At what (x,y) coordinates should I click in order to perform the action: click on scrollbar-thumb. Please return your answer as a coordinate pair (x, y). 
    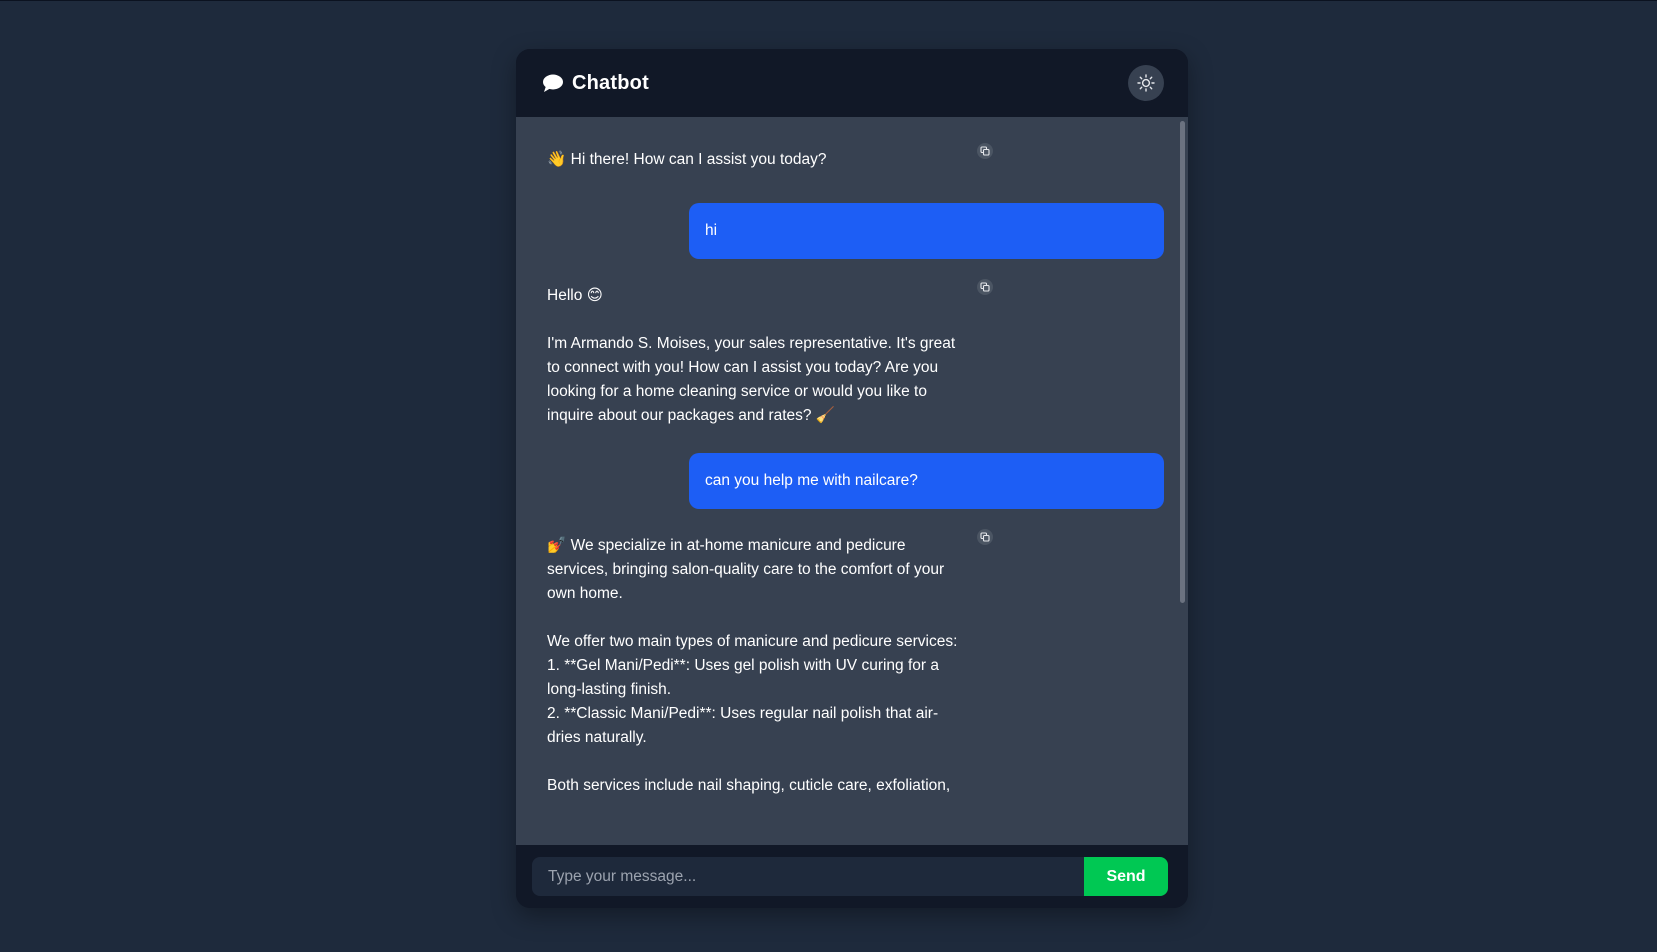
    Looking at the image, I should click on (1182, 362).